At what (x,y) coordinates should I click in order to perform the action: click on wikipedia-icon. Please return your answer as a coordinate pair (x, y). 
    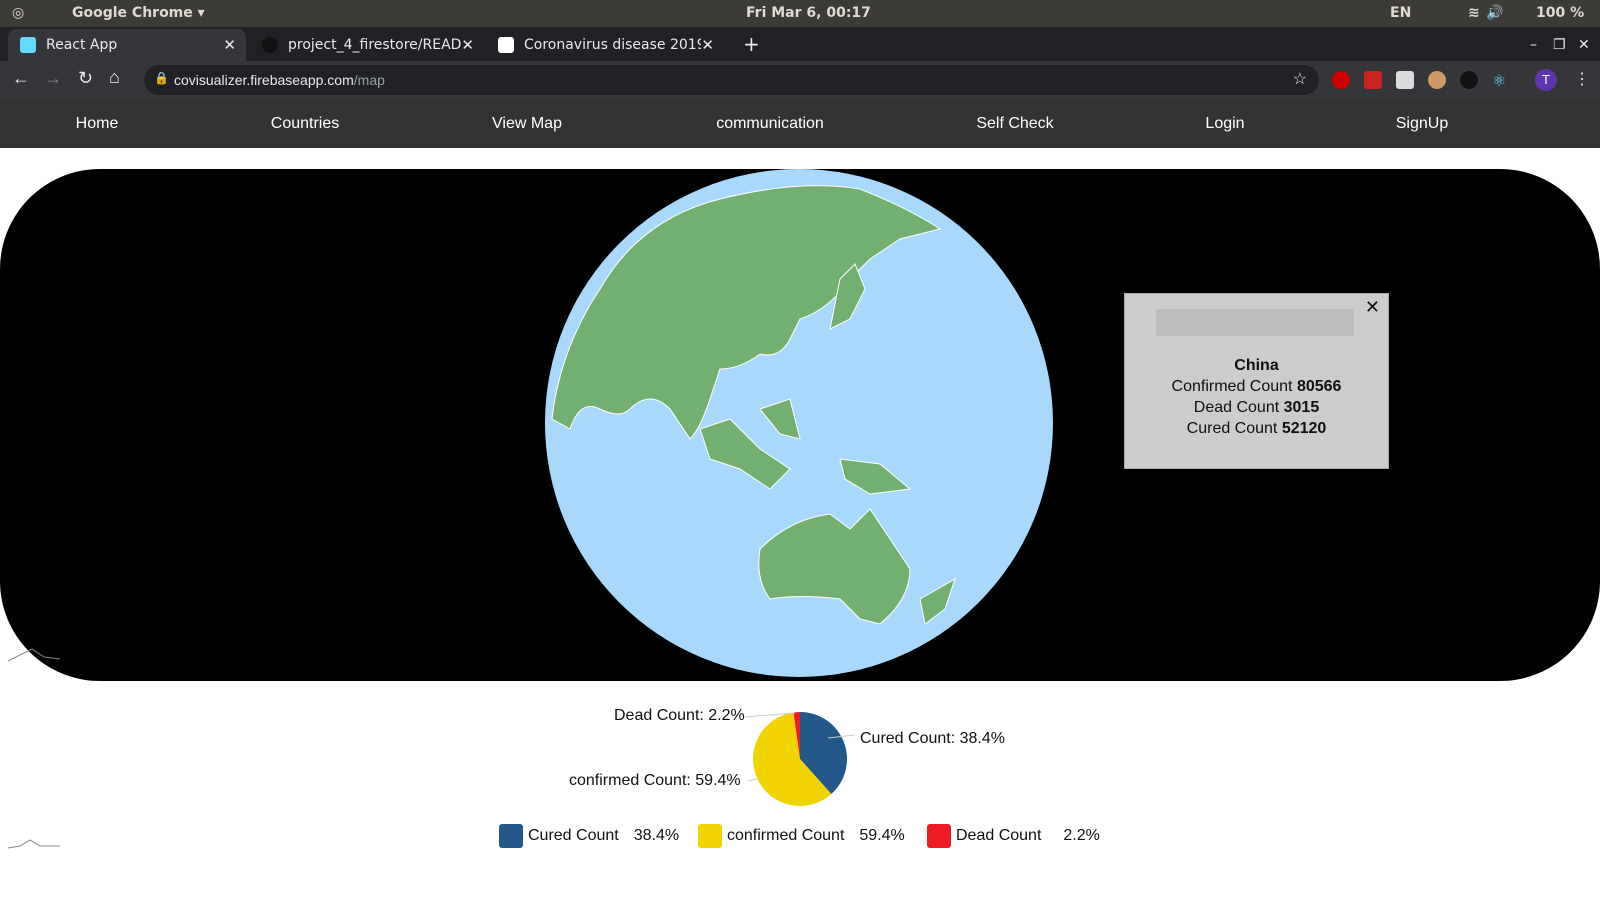
    Looking at the image, I should click on (506, 45).